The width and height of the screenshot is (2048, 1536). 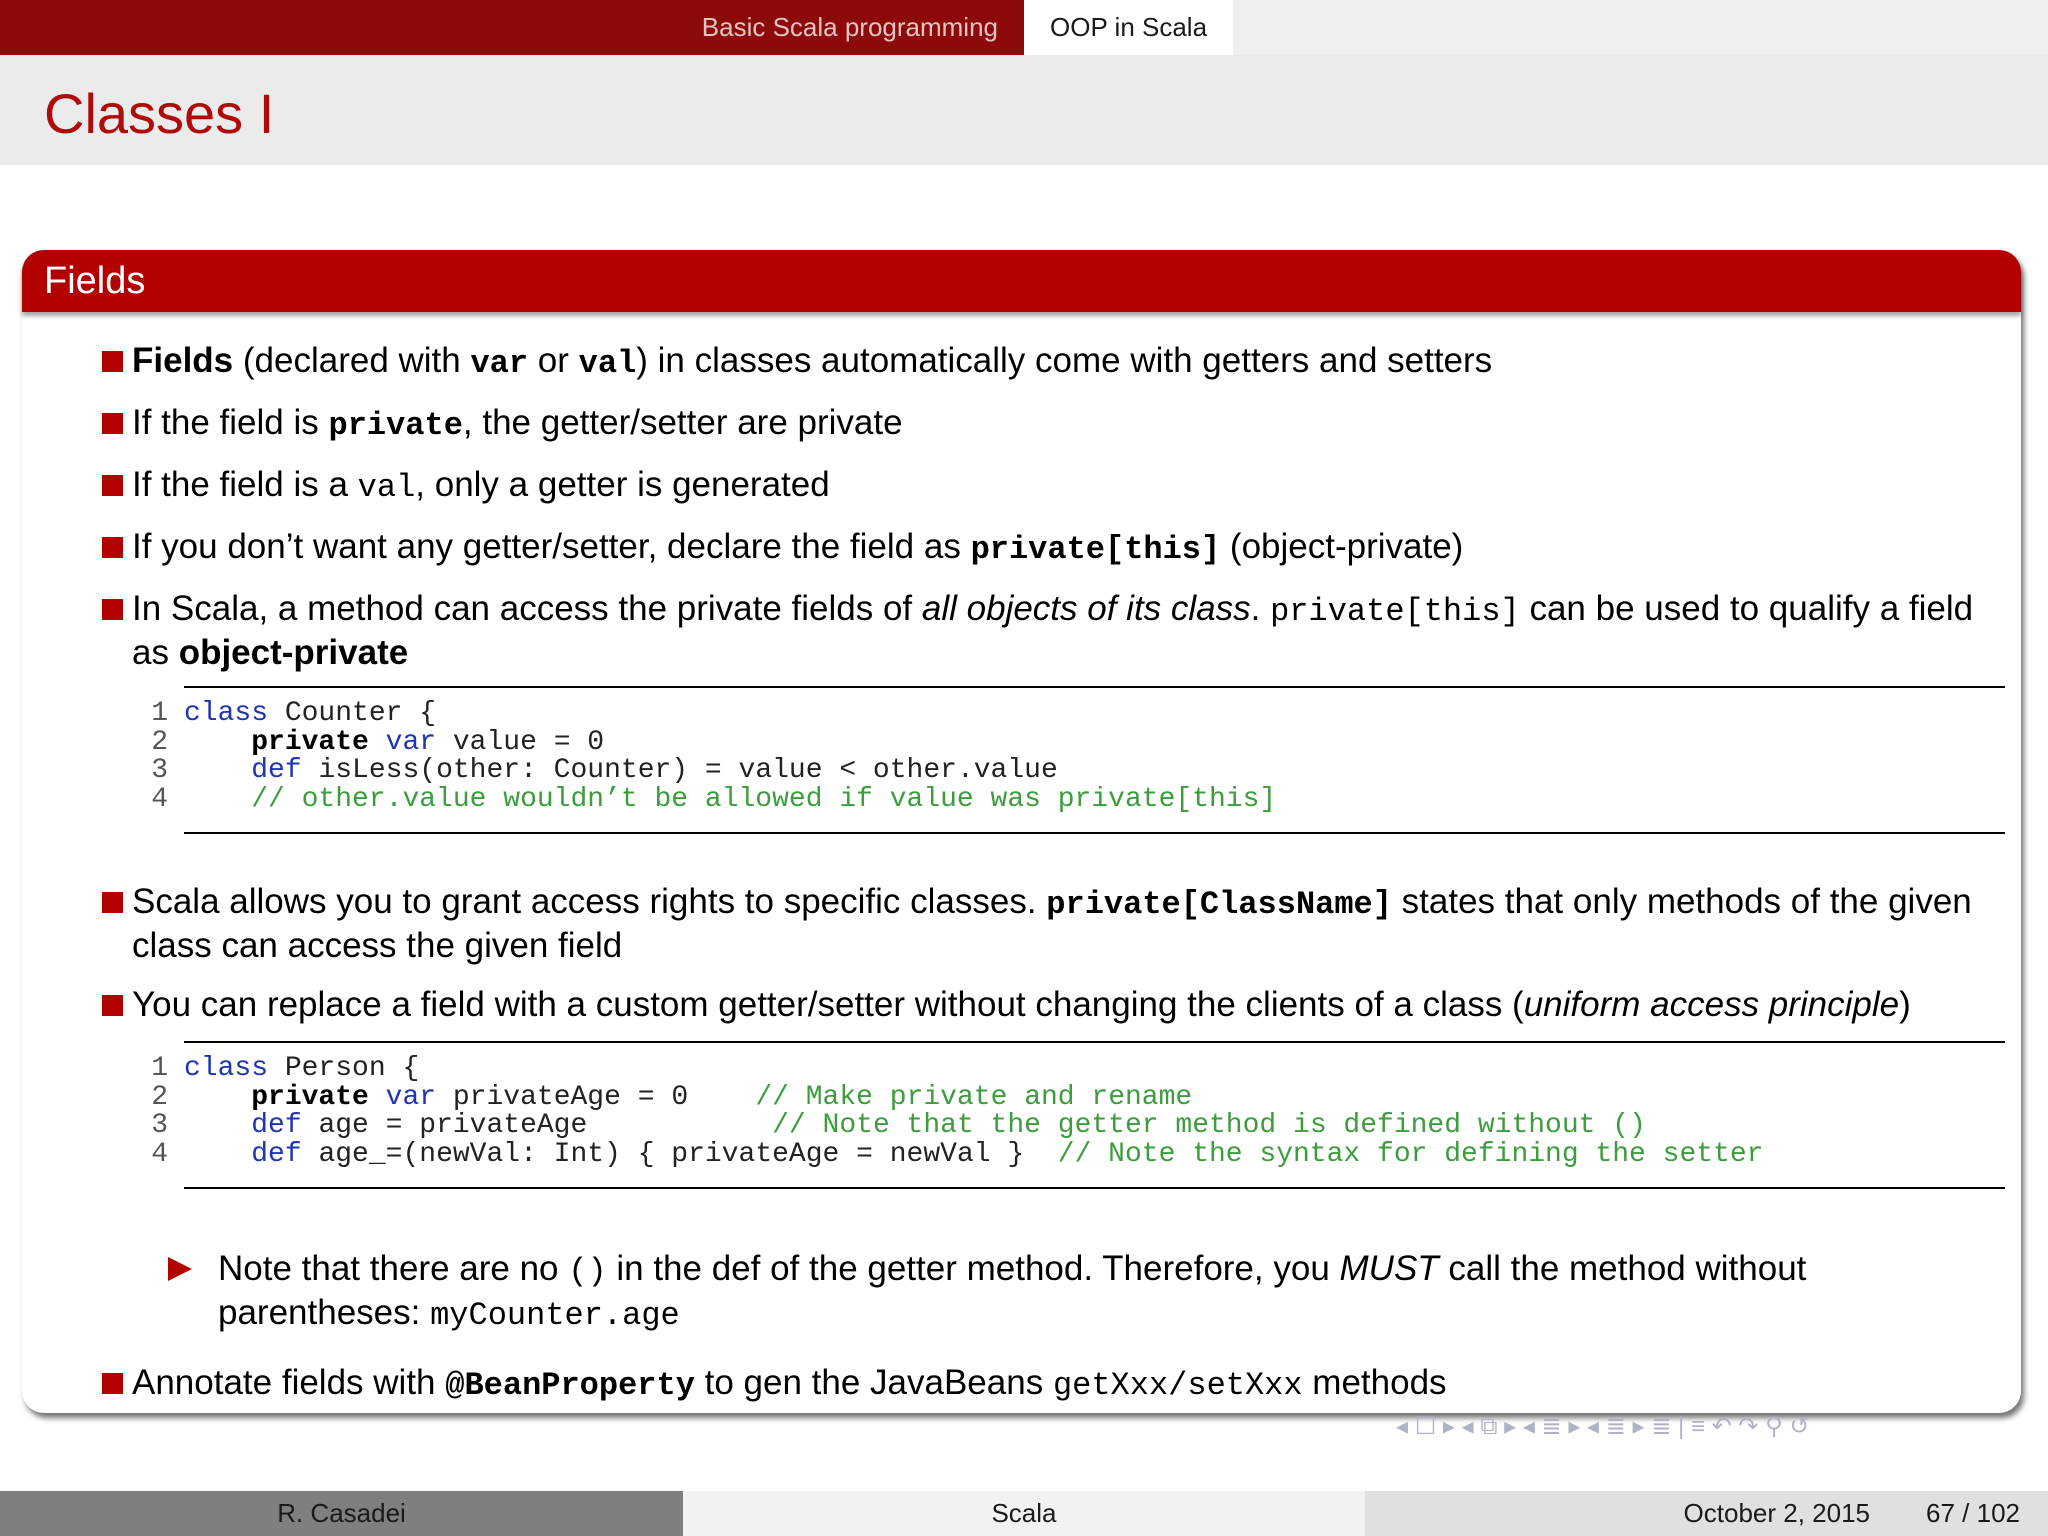 What do you see at coordinates (1177, 1385) in the screenshot?
I see `item-code: getXxx/setXxx` at bounding box center [1177, 1385].